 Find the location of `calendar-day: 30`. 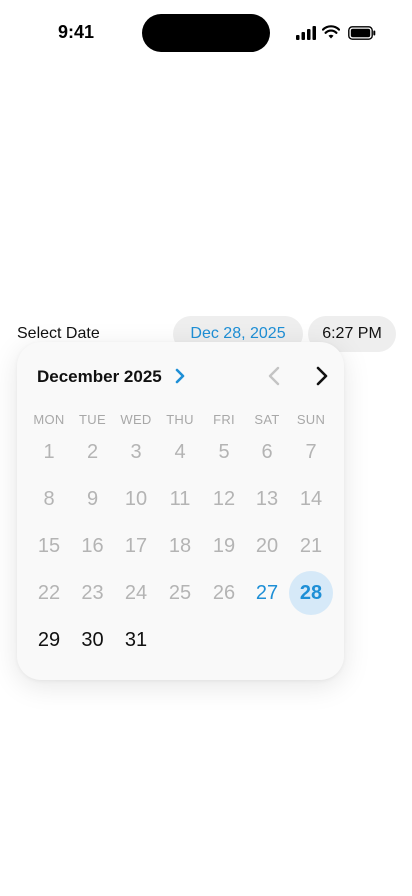

calendar-day: 30 is located at coordinates (93, 640).